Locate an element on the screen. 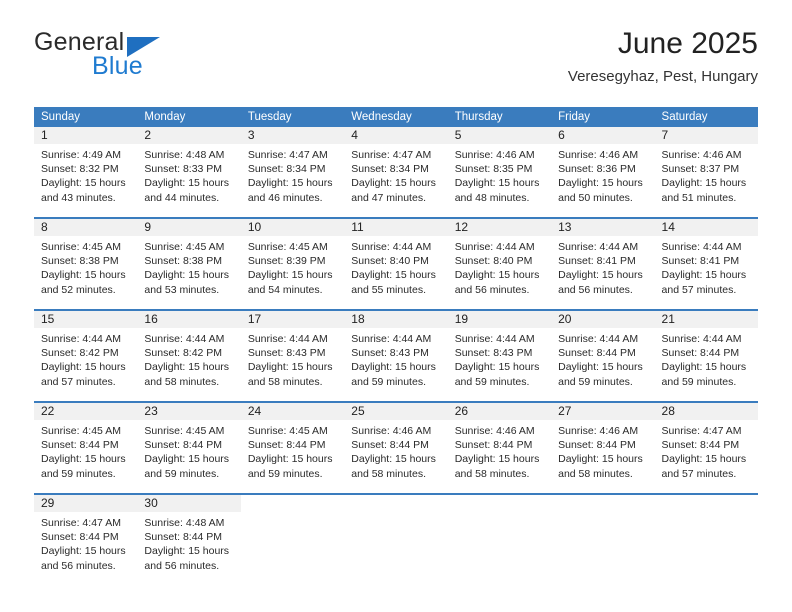 The height and width of the screenshot is (612, 792). sunset-text: Sunset: 8:43 PM is located at coordinates (390, 353).